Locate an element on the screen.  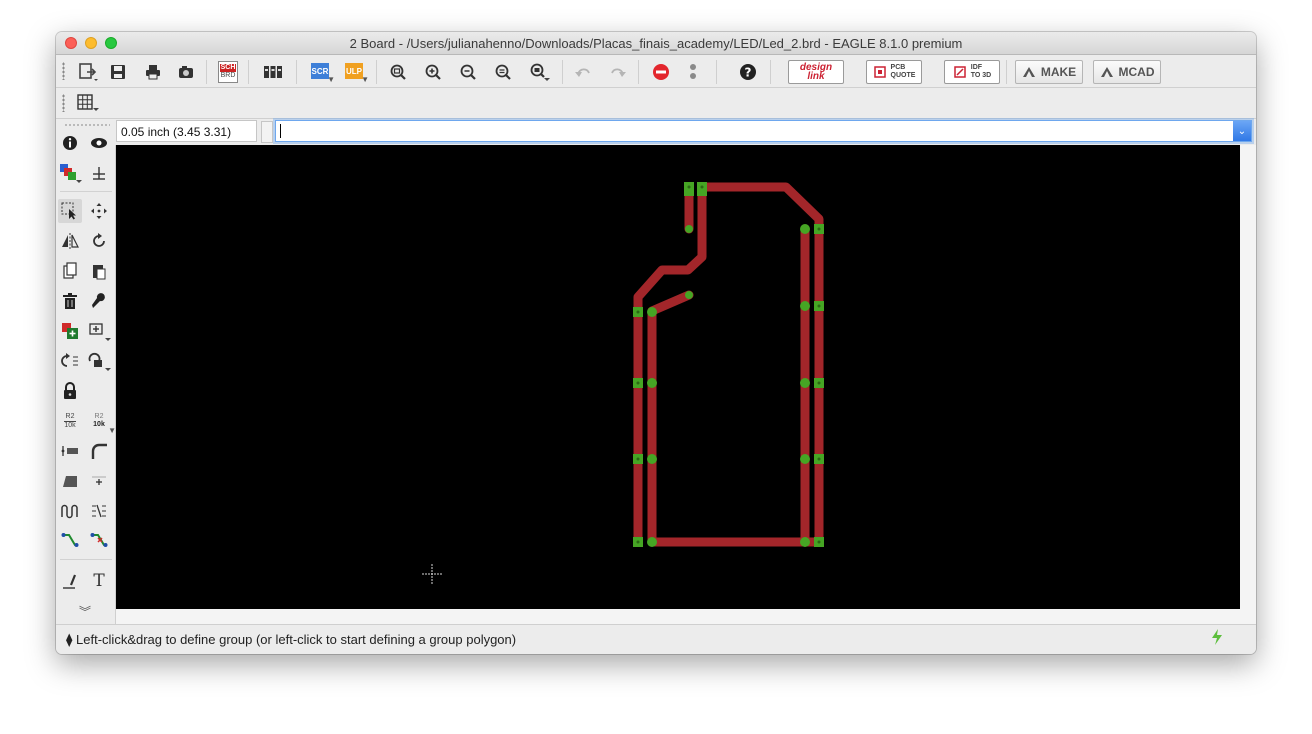
undo-button is located at coordinates (583, 72).